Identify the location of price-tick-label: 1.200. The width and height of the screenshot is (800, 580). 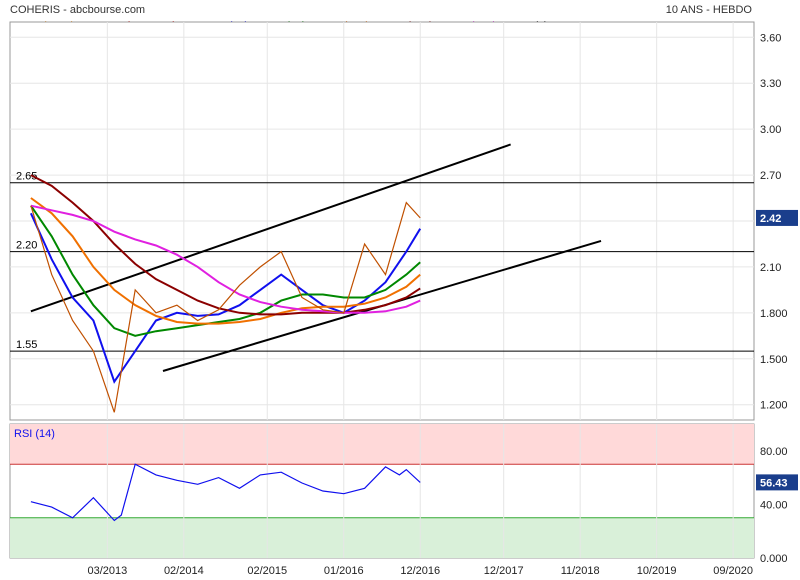
(774, 406).